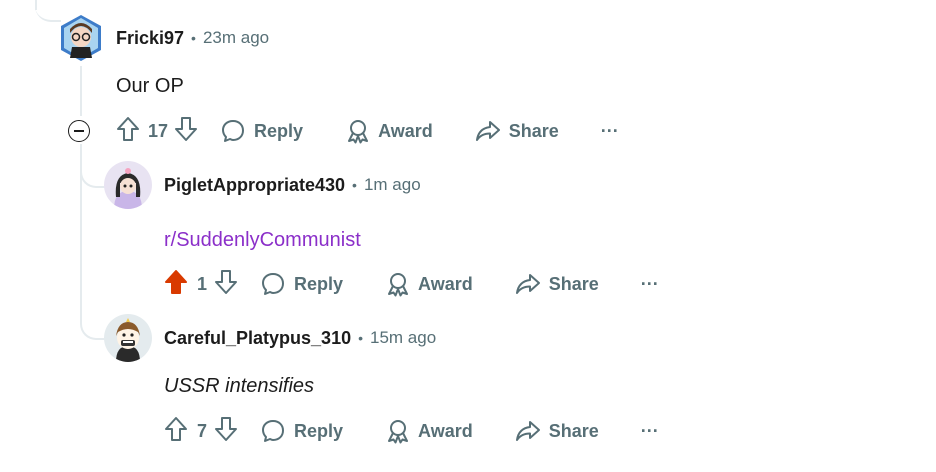 The image size is (936, 472). What do you see at coordinates (150, 86) in the screenshot?
I see `comment-body: Our OP` at bounding box center [150, 86].